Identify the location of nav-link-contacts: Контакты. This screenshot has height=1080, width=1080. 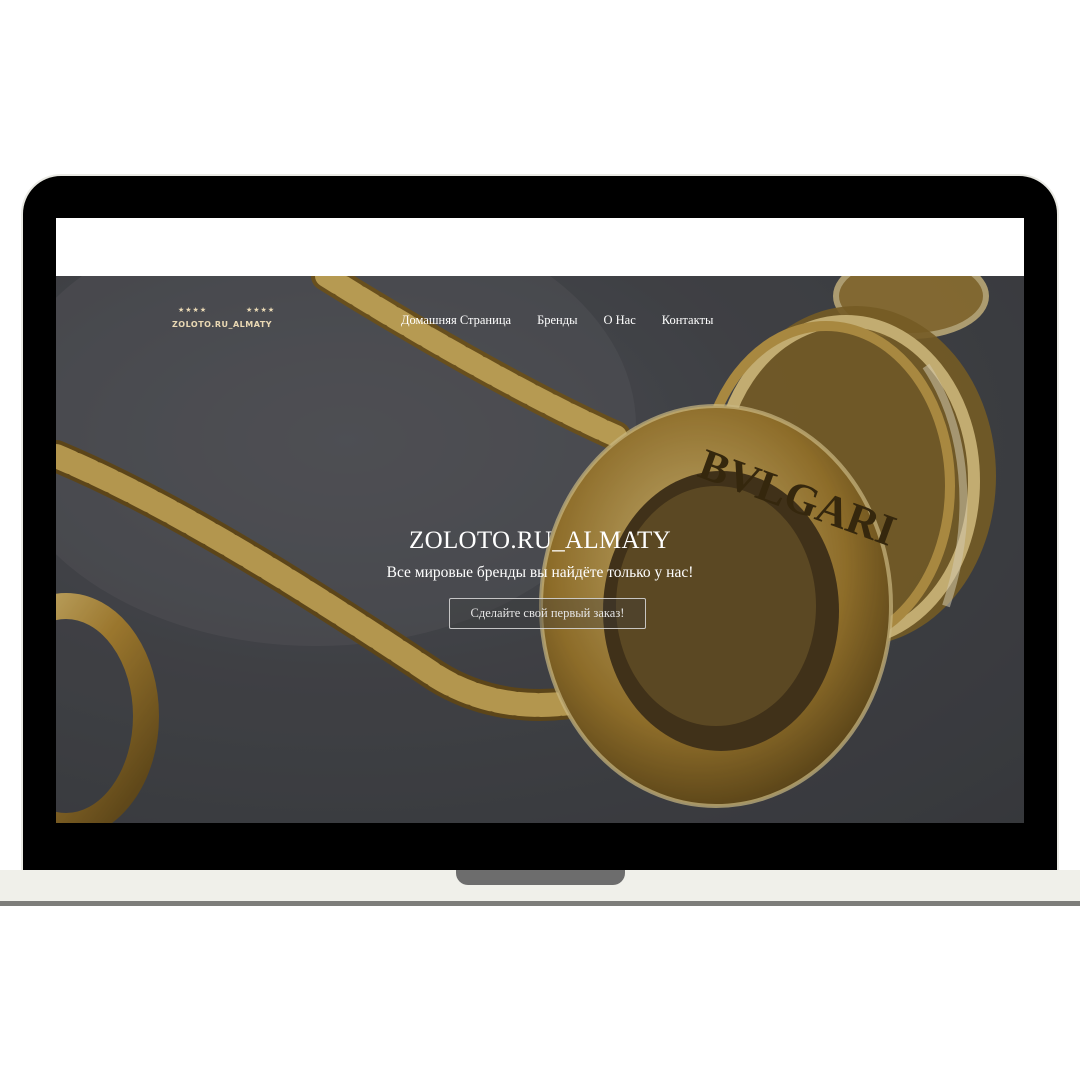
(688, 320).